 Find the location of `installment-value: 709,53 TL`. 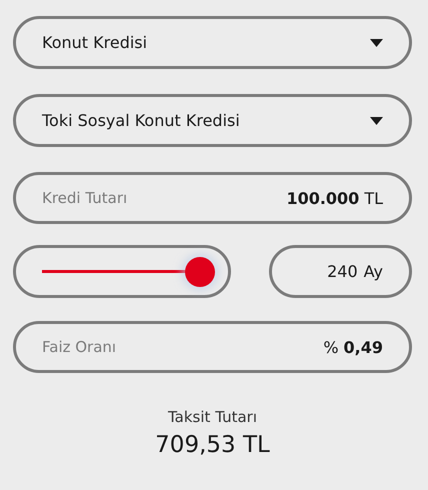

installment-value: 709,53 TL is located at coordinates (212, 445).